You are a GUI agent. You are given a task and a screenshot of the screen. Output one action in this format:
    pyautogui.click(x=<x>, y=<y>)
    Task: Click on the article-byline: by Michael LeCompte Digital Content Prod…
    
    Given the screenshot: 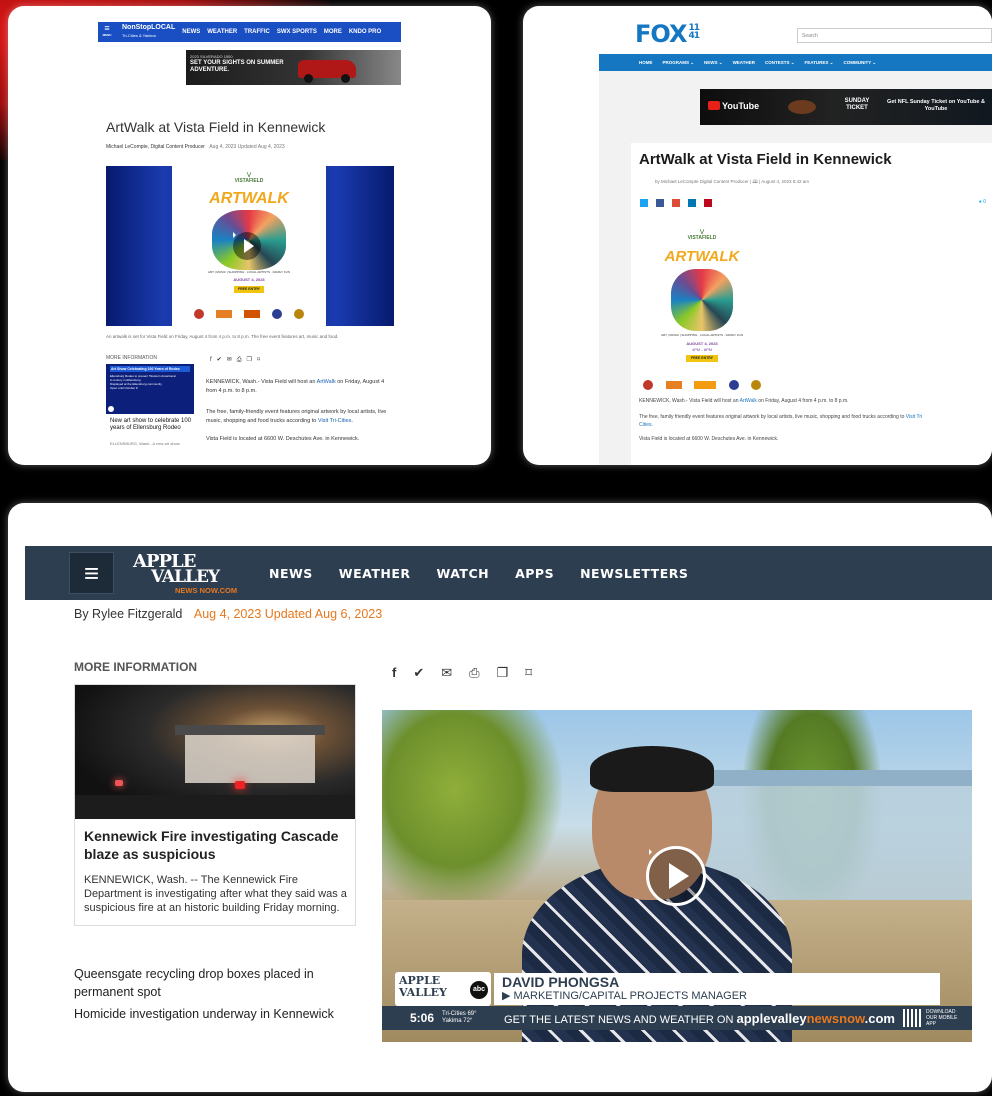 What is the action you would take?
    pyautogui.click(x=732, y=181)
    